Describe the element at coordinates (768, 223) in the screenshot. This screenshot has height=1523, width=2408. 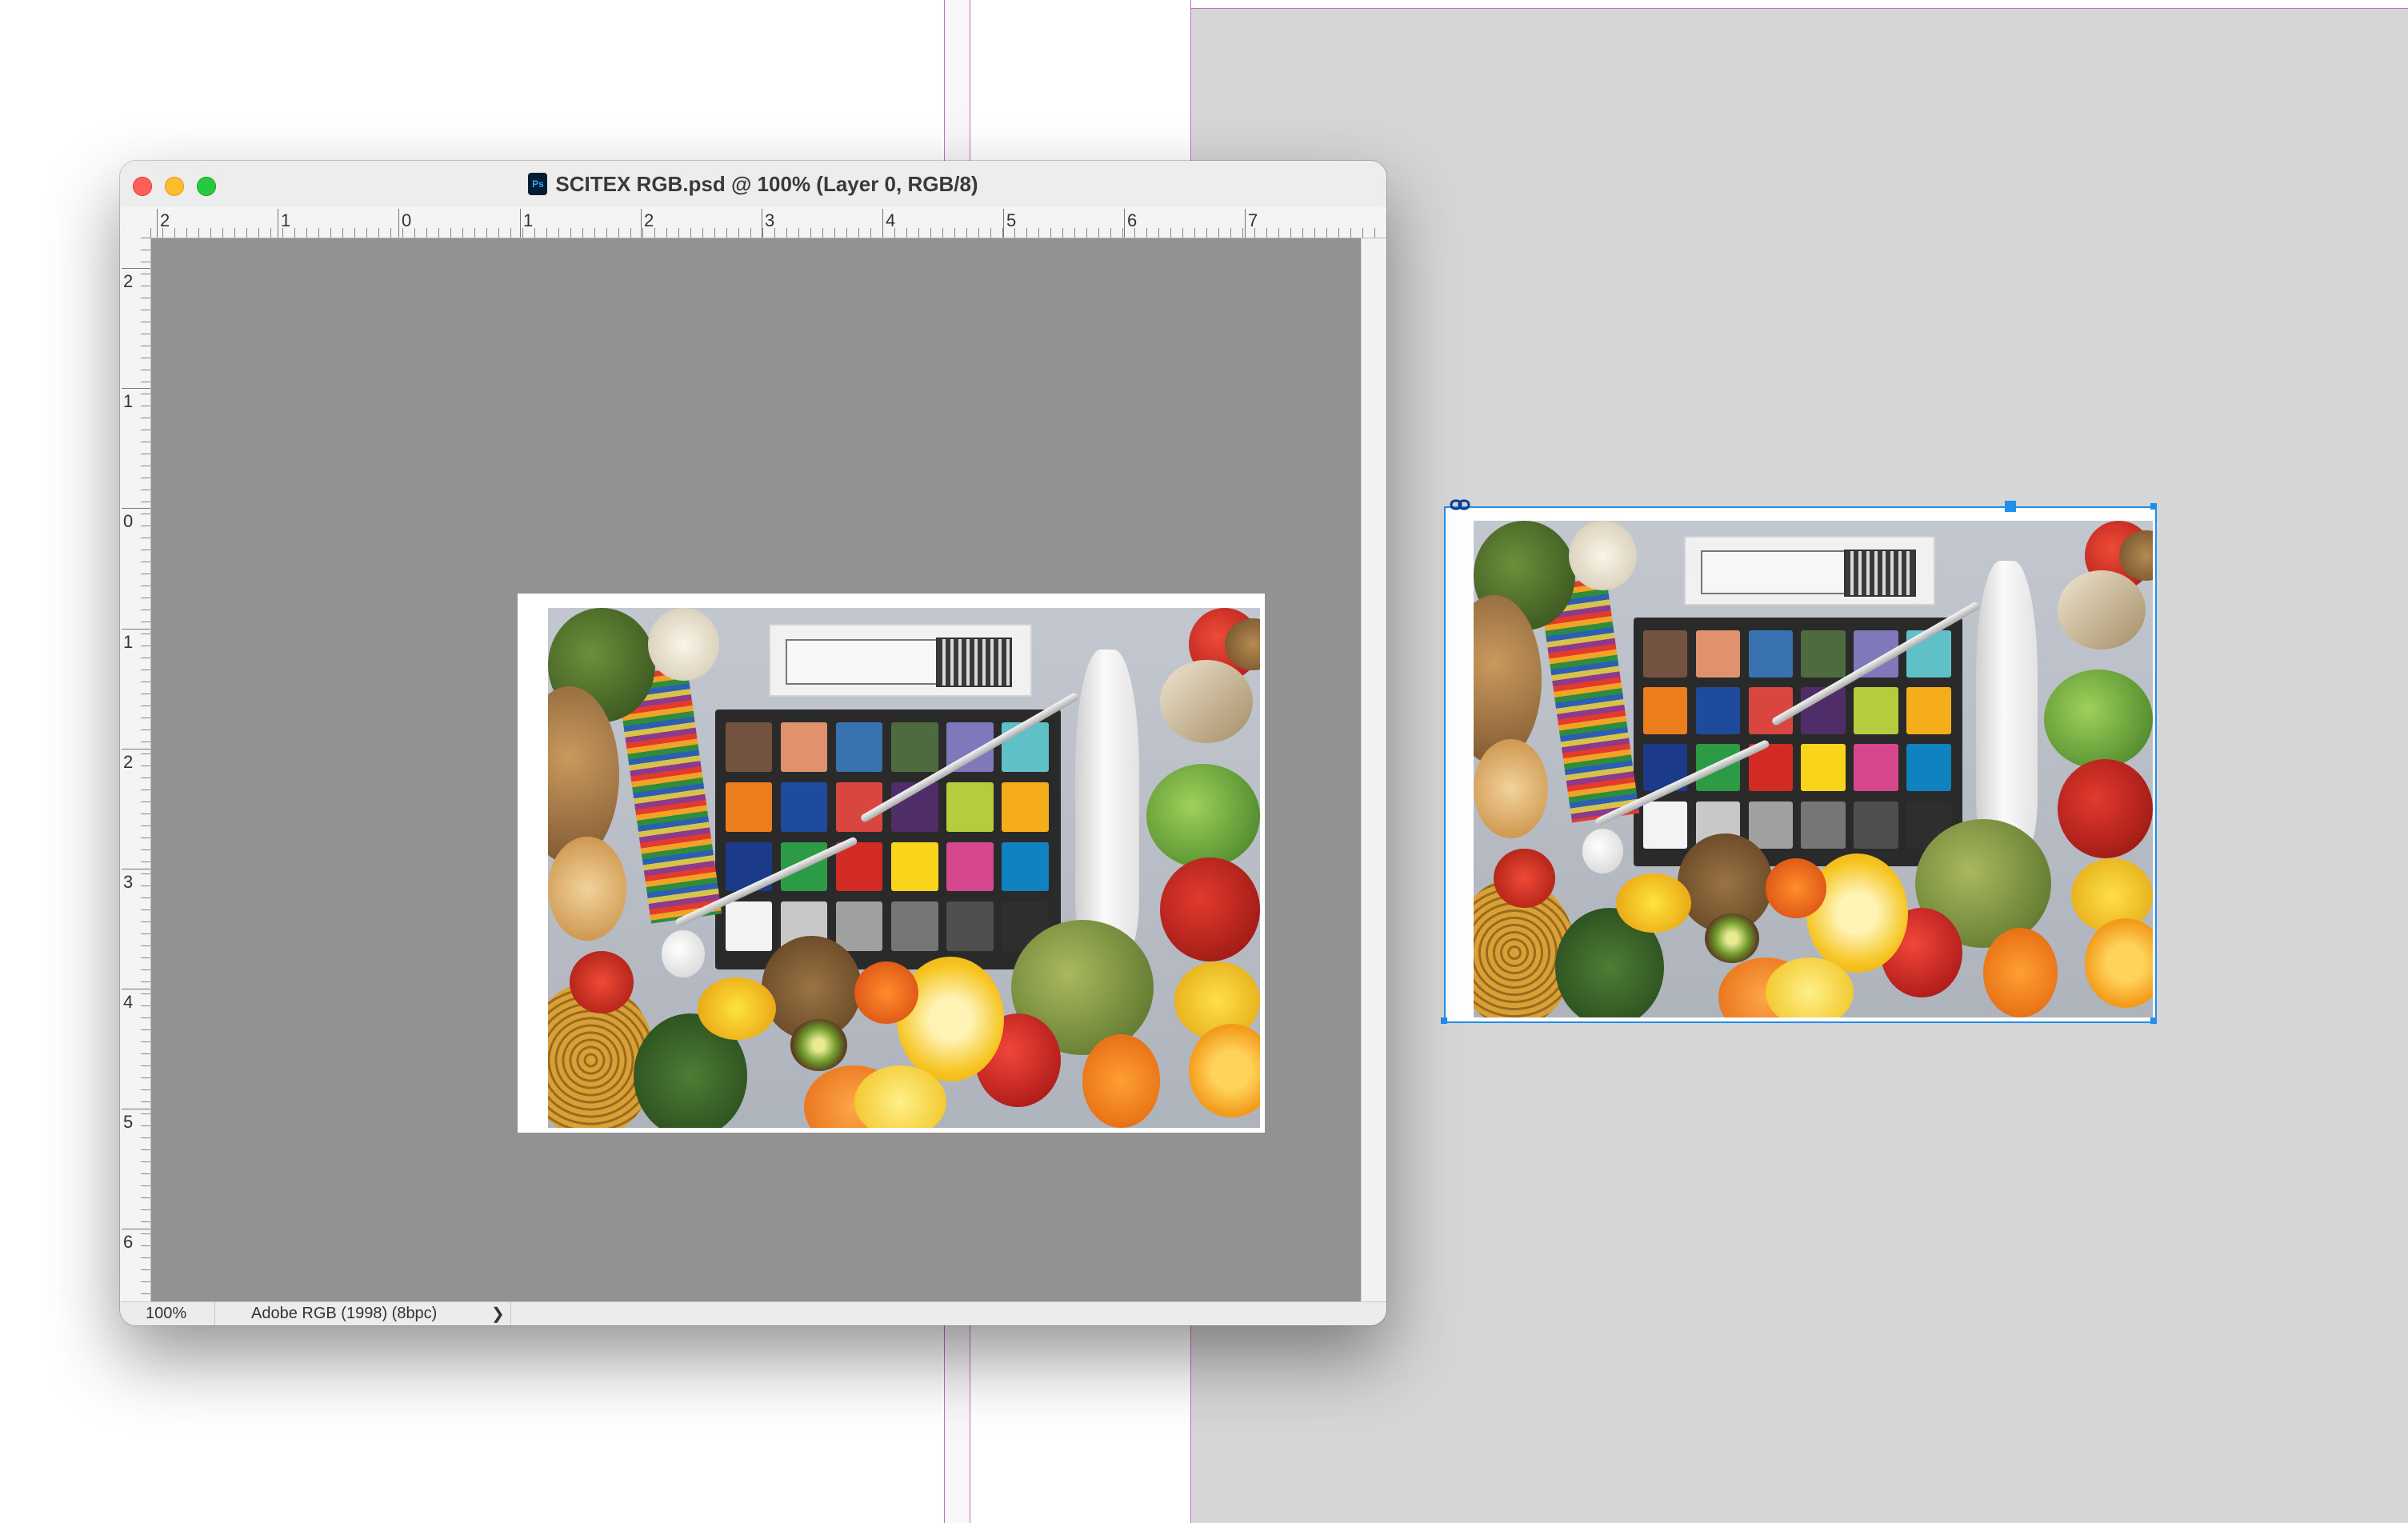
I see `horizontal-ruler: 2 1 0 1 2 3 4 5 6 7` at that location.